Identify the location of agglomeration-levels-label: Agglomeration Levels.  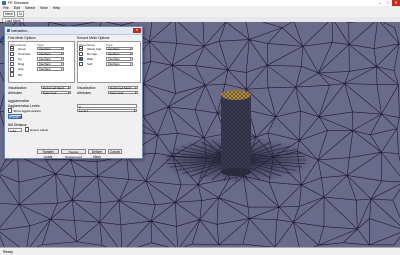
(24, 106).